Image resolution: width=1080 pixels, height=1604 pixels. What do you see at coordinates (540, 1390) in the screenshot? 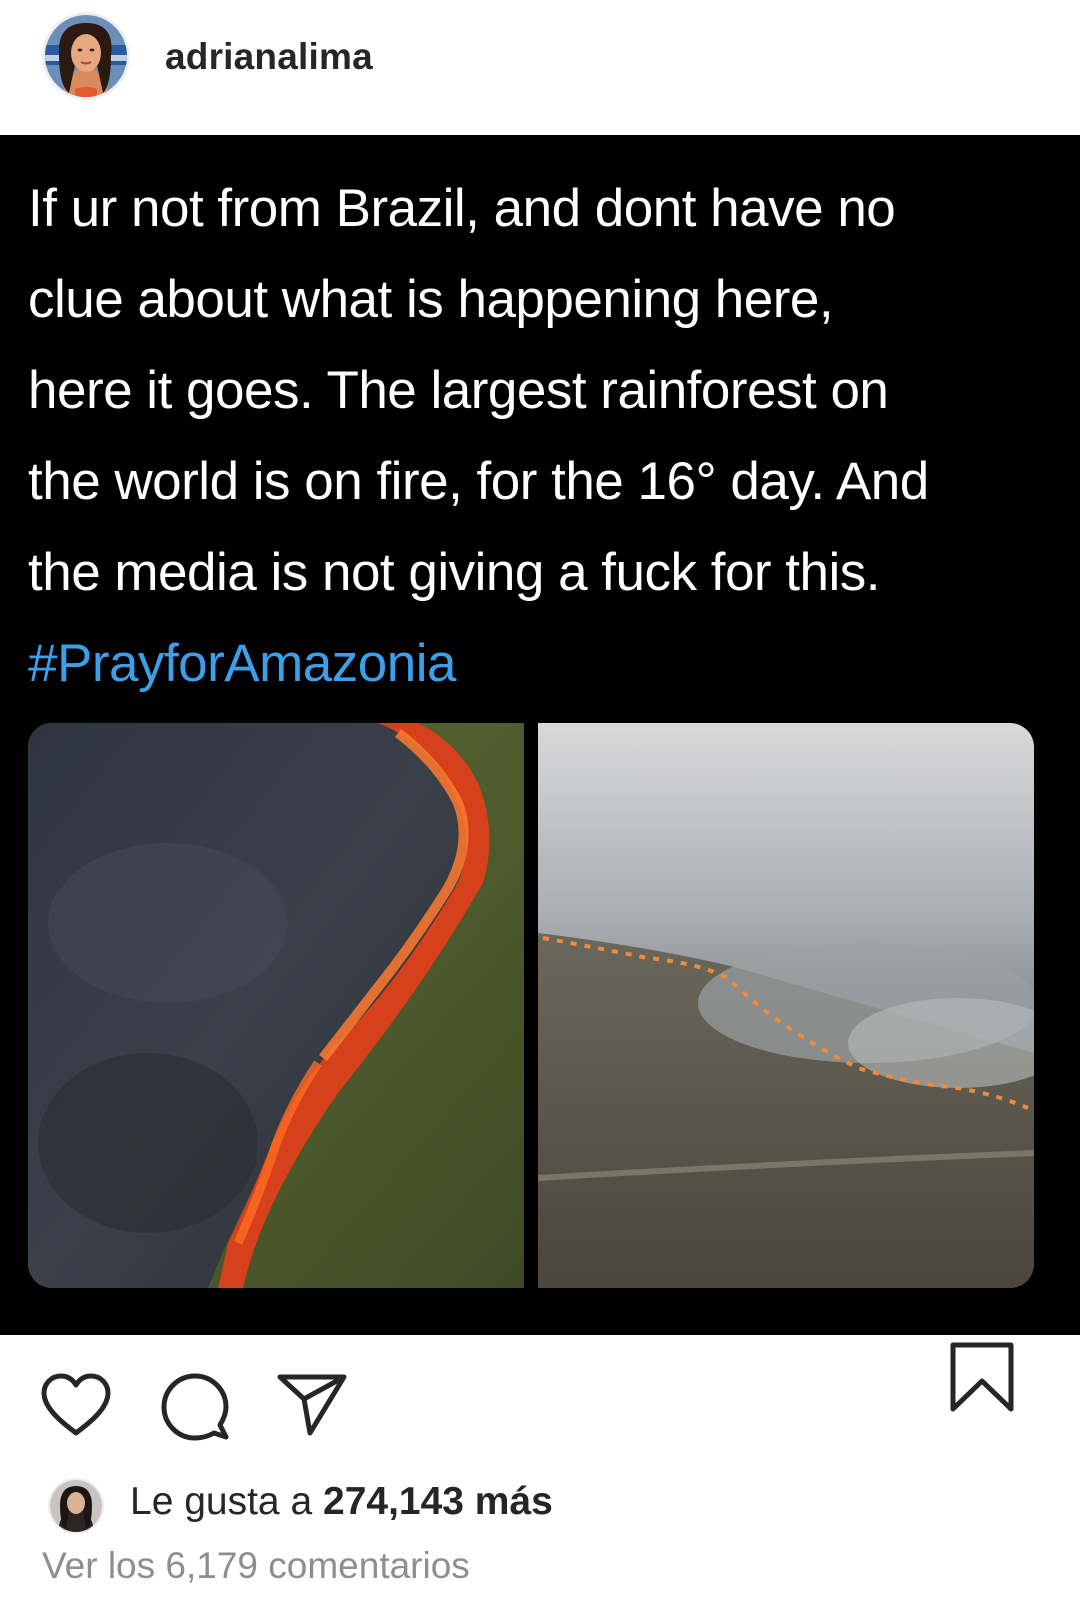
I see `post-actions` at bounding box center [540, 1390].